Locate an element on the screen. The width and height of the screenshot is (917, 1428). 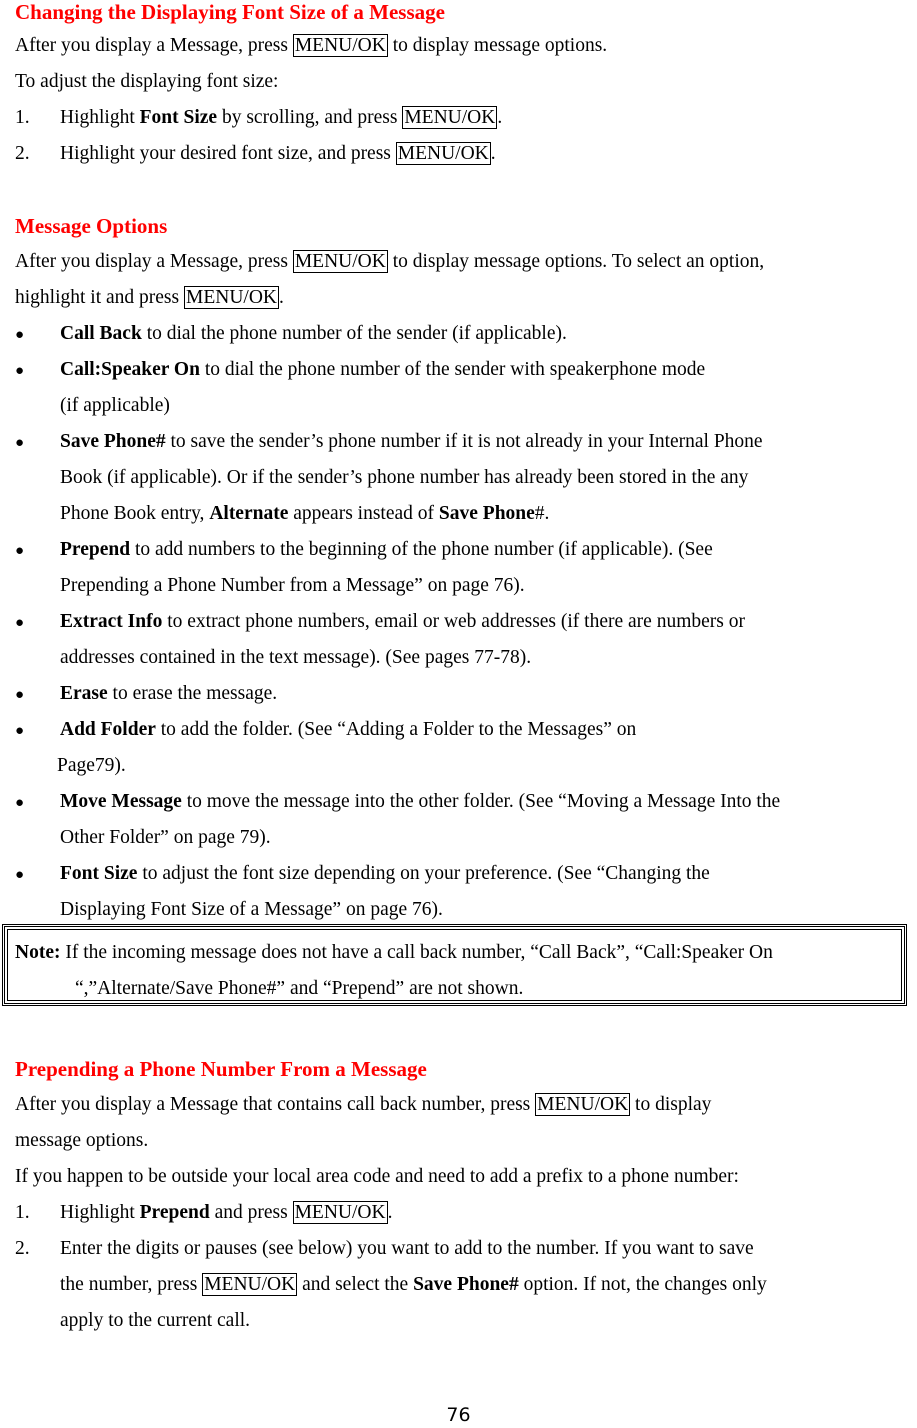
section-heading-message-options: Message Options is located at coordinates (91, 226).